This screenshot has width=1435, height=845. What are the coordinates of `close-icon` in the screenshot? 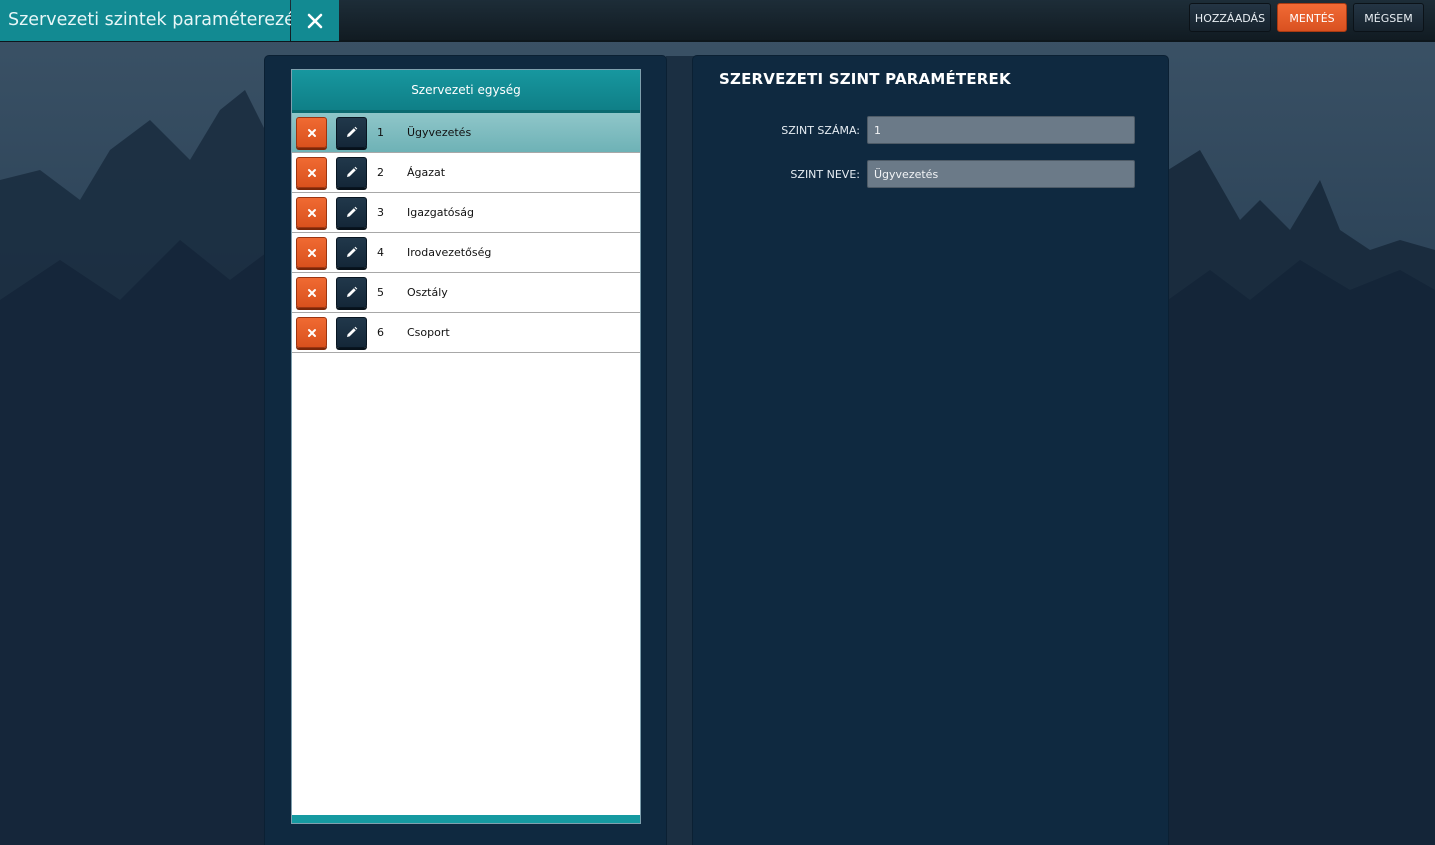 It's located at (315, 20).